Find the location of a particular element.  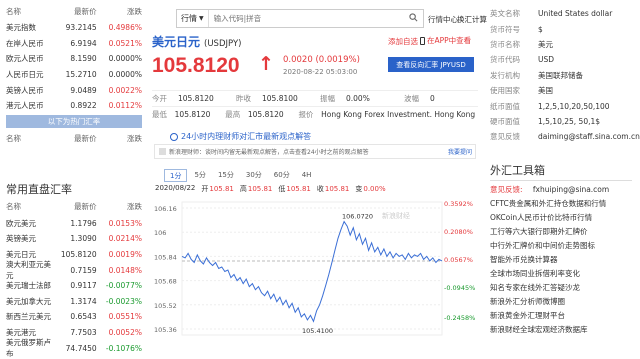

rate-price: 6.9194 is located at coordinates (83, 43).